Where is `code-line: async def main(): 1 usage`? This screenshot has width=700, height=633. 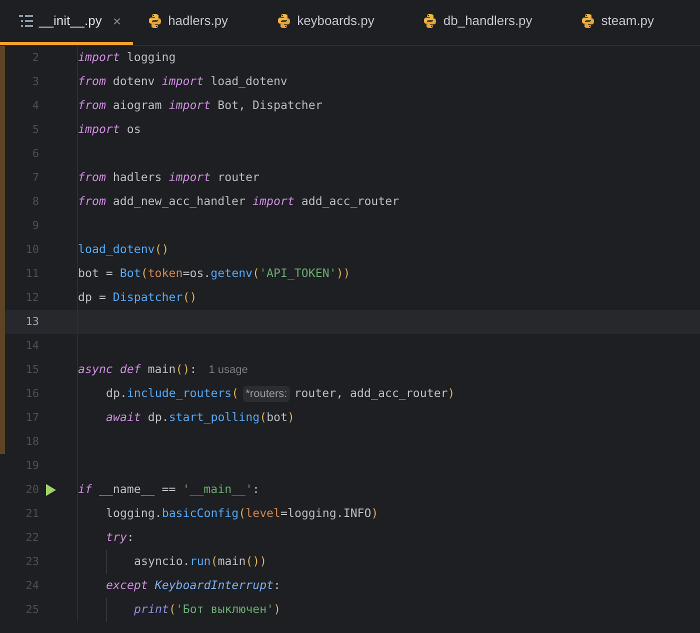 code-line: async def main(): 1 usage is located at coordinates (163, 370).